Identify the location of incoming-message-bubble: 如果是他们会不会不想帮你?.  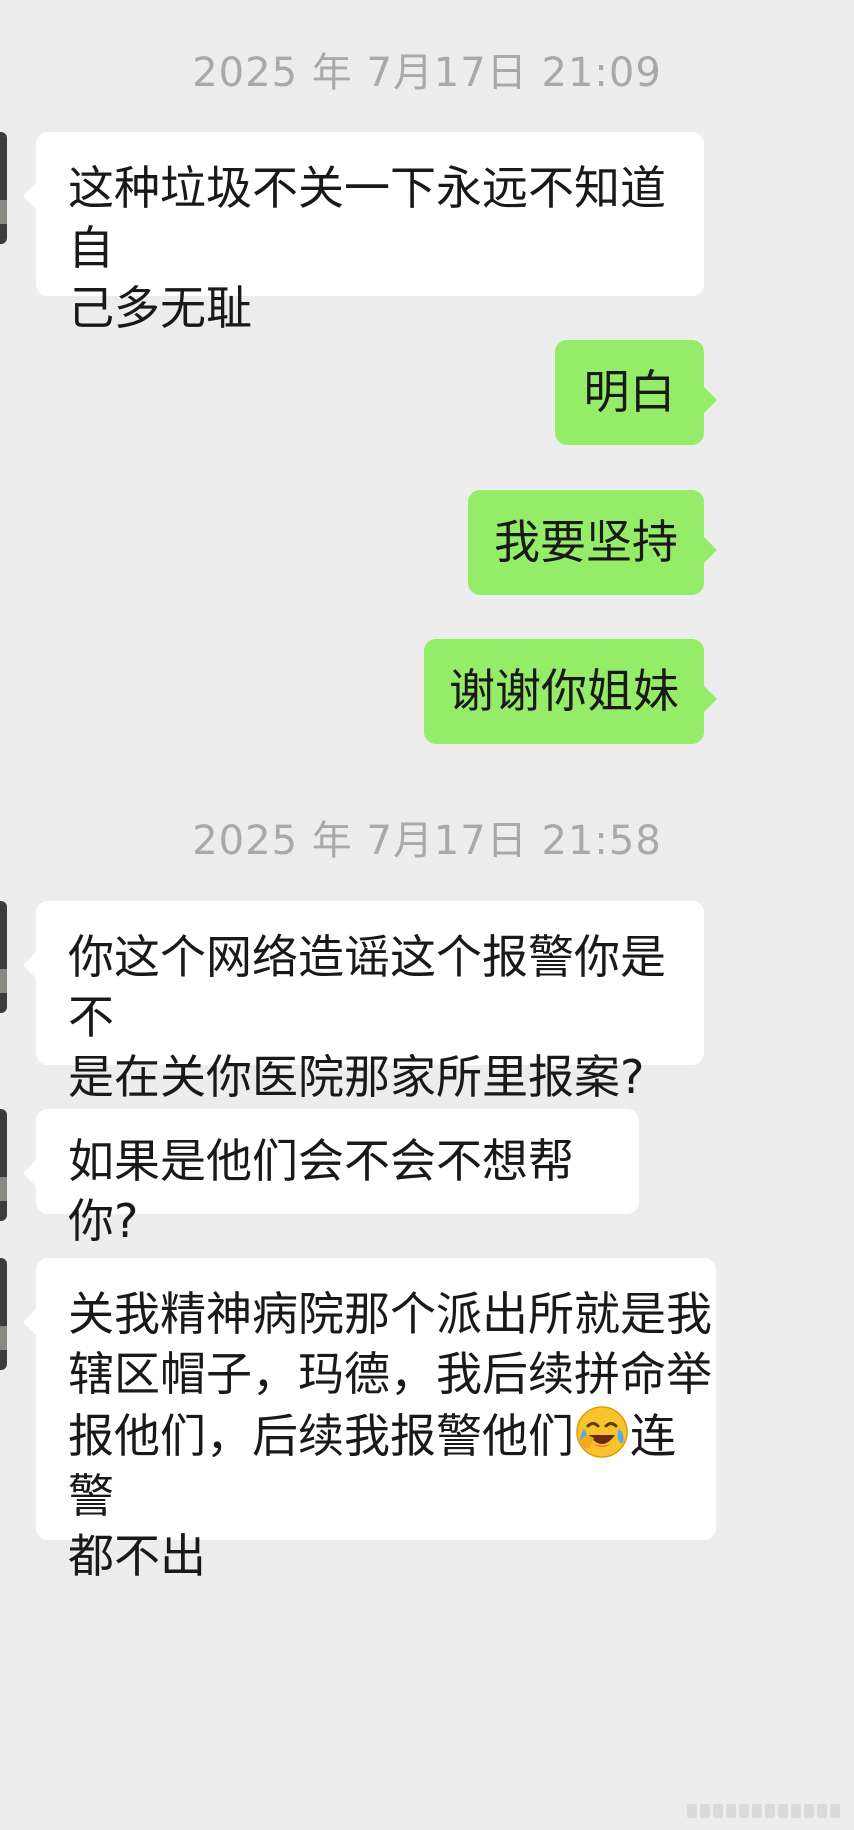
(331, 1178).